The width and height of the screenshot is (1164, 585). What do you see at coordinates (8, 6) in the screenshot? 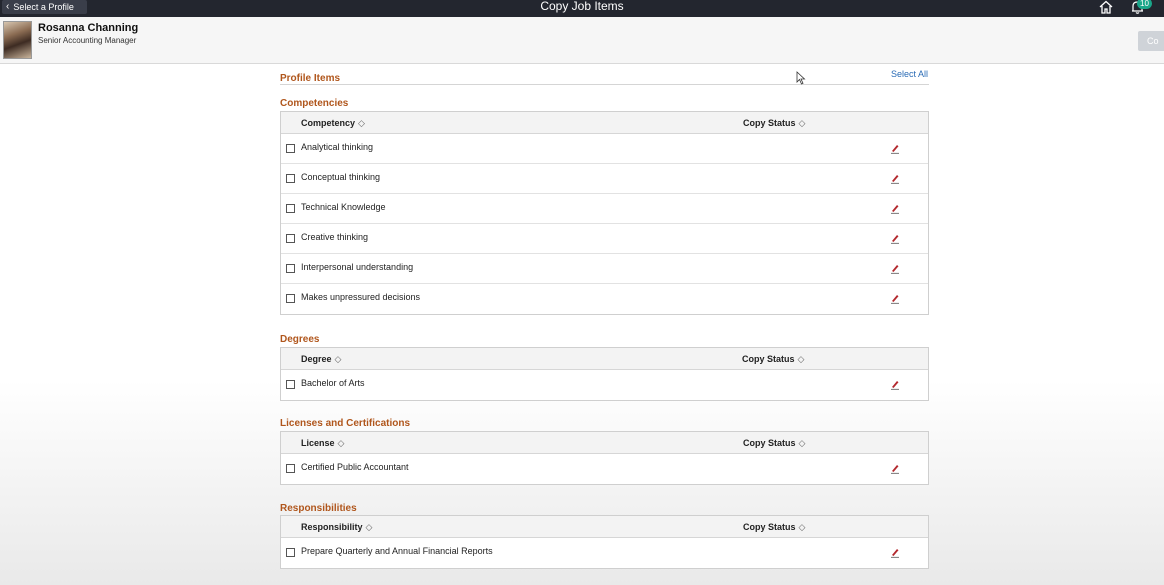
I see `chevron-left-icon: ‹` at bounding box center [8, 6].